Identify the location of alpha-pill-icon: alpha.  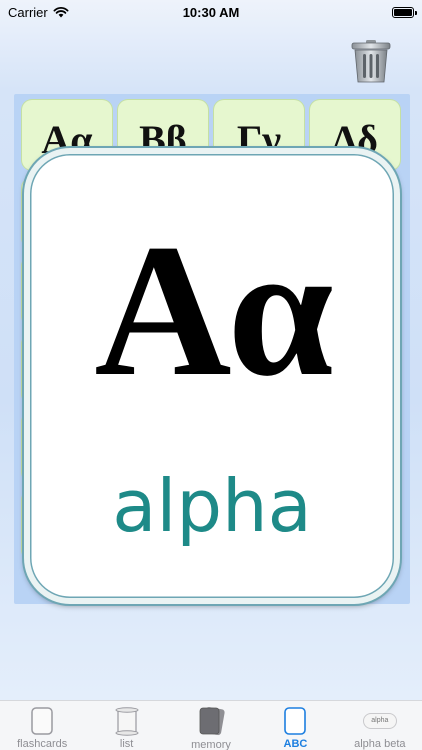
(379, 720).